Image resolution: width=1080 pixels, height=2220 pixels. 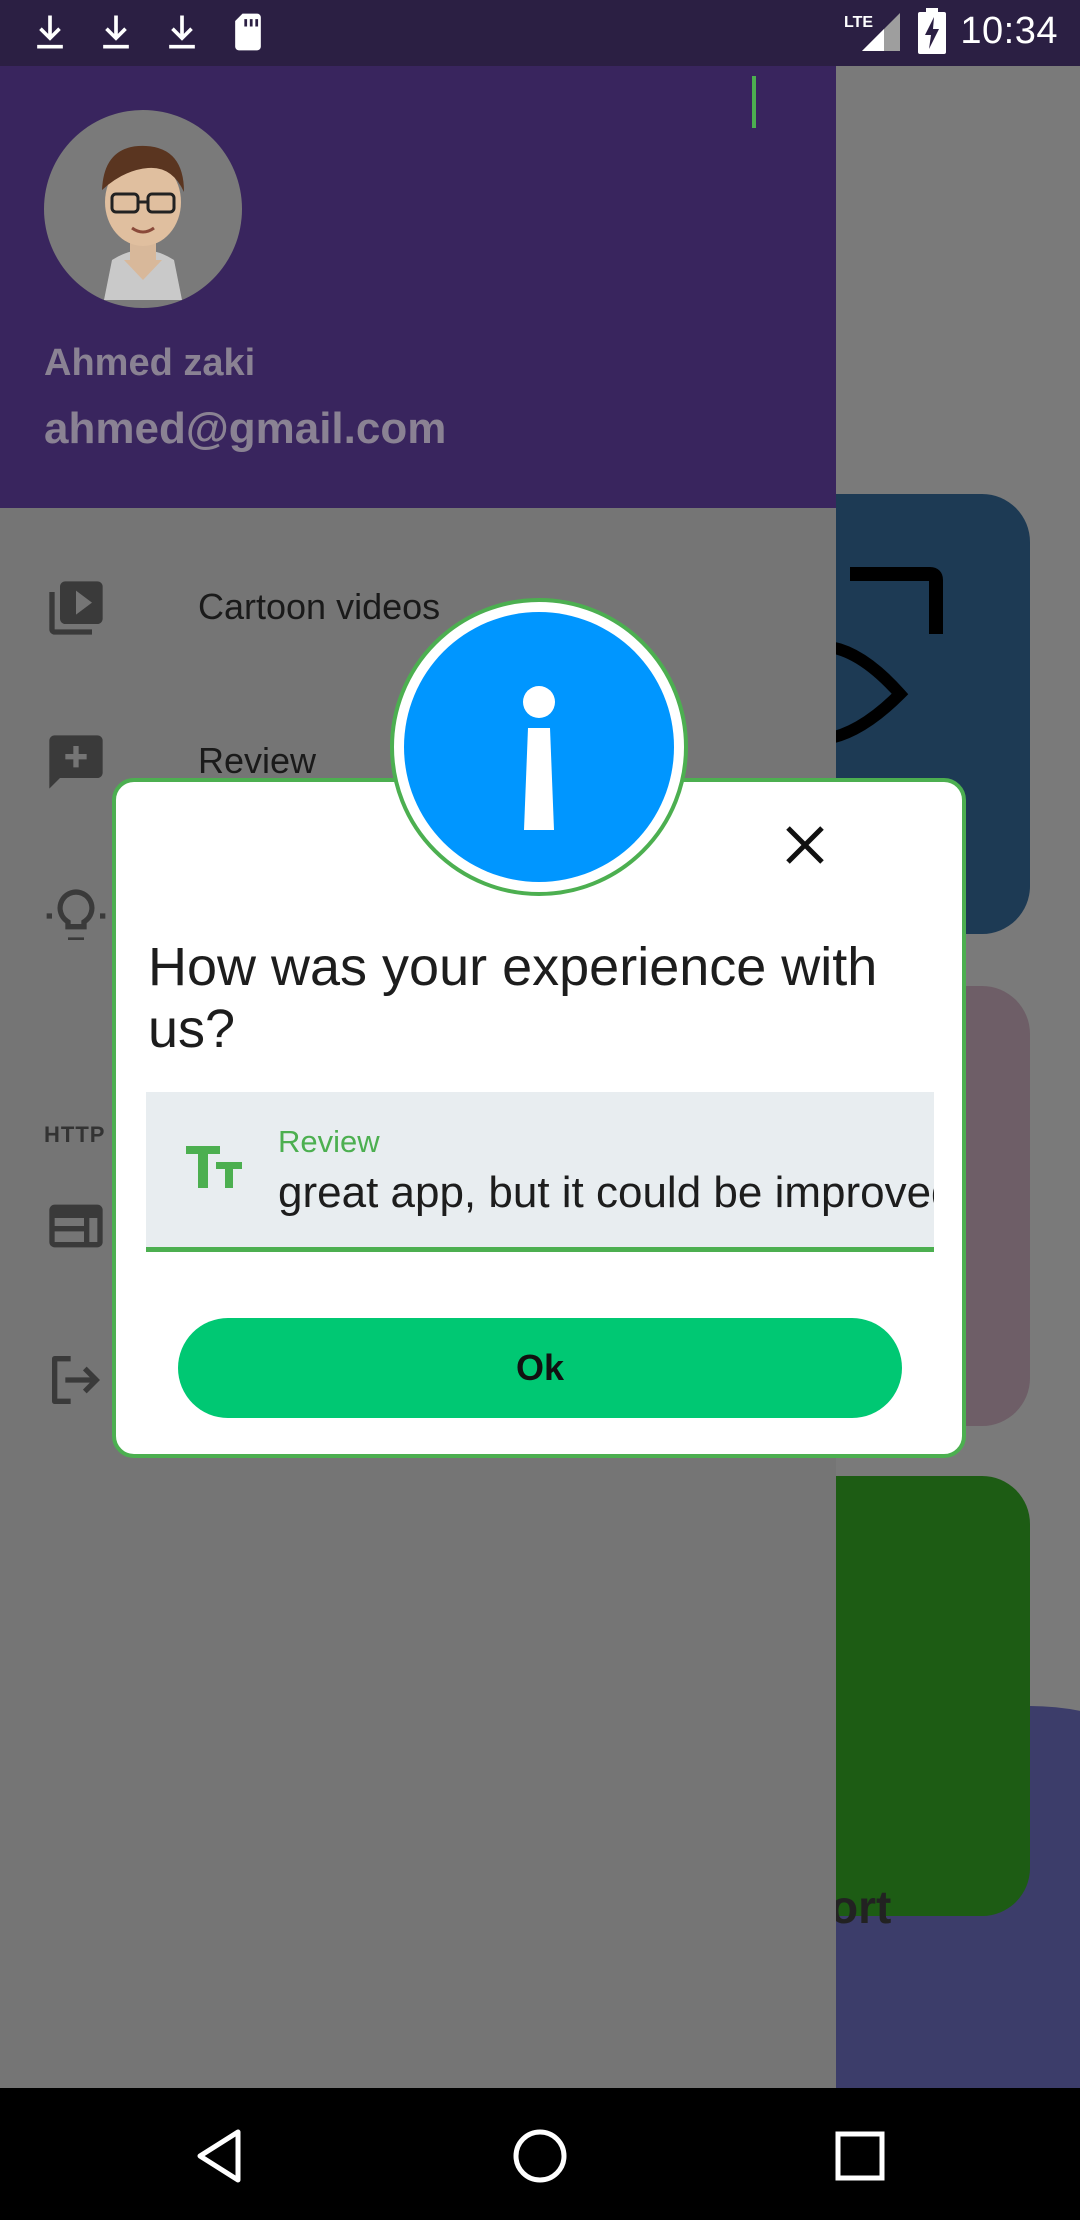 I want to click on info-badge, so click(x=539, y=747).